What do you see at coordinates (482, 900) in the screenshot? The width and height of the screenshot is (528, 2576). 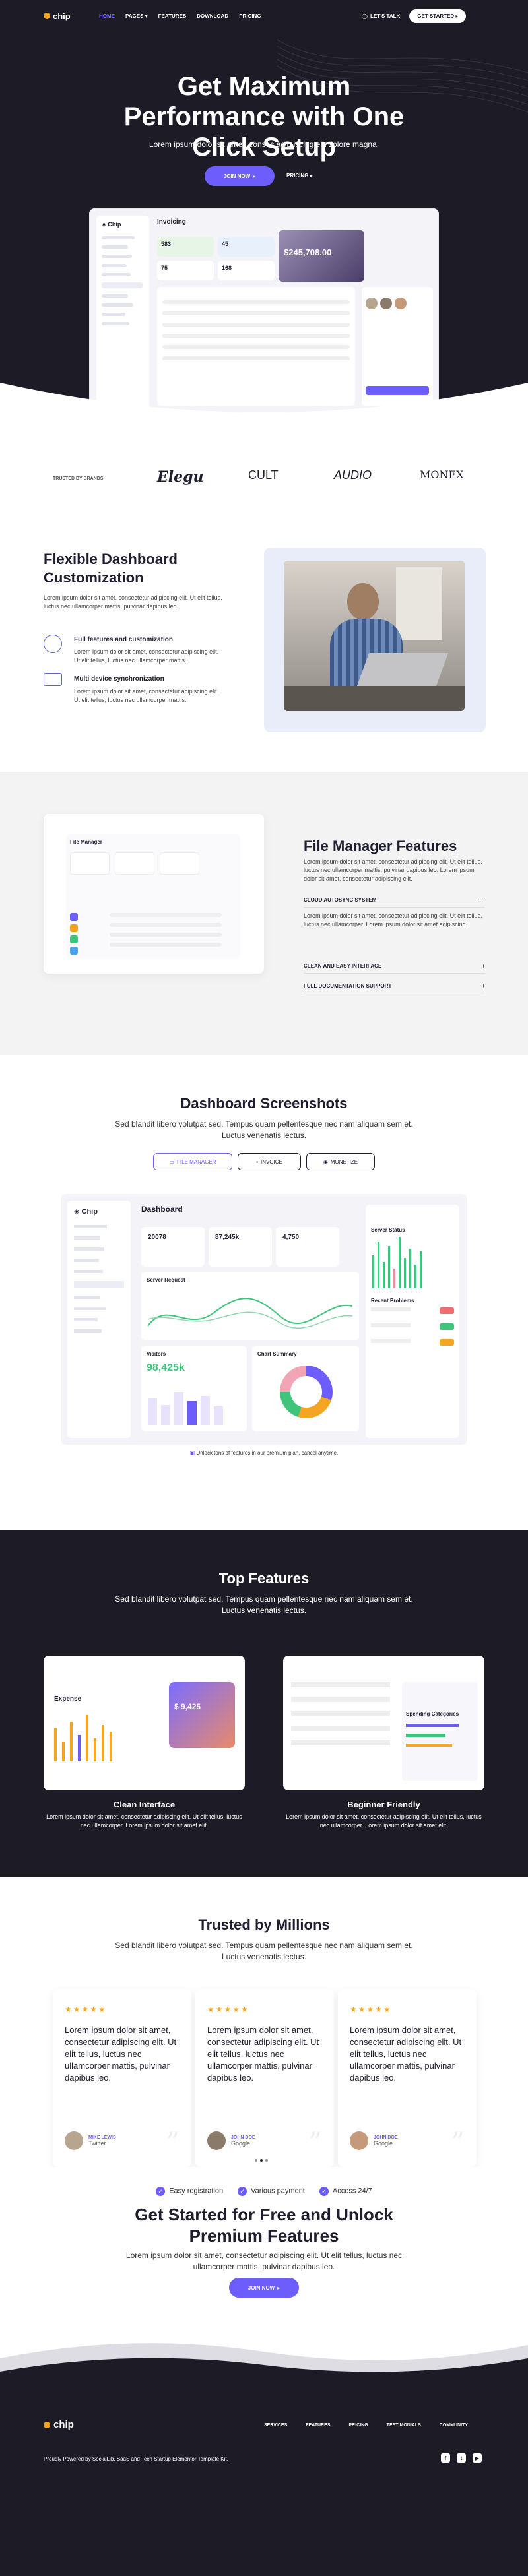 I see `minus-icon: —` at bounding box center [482, 900].